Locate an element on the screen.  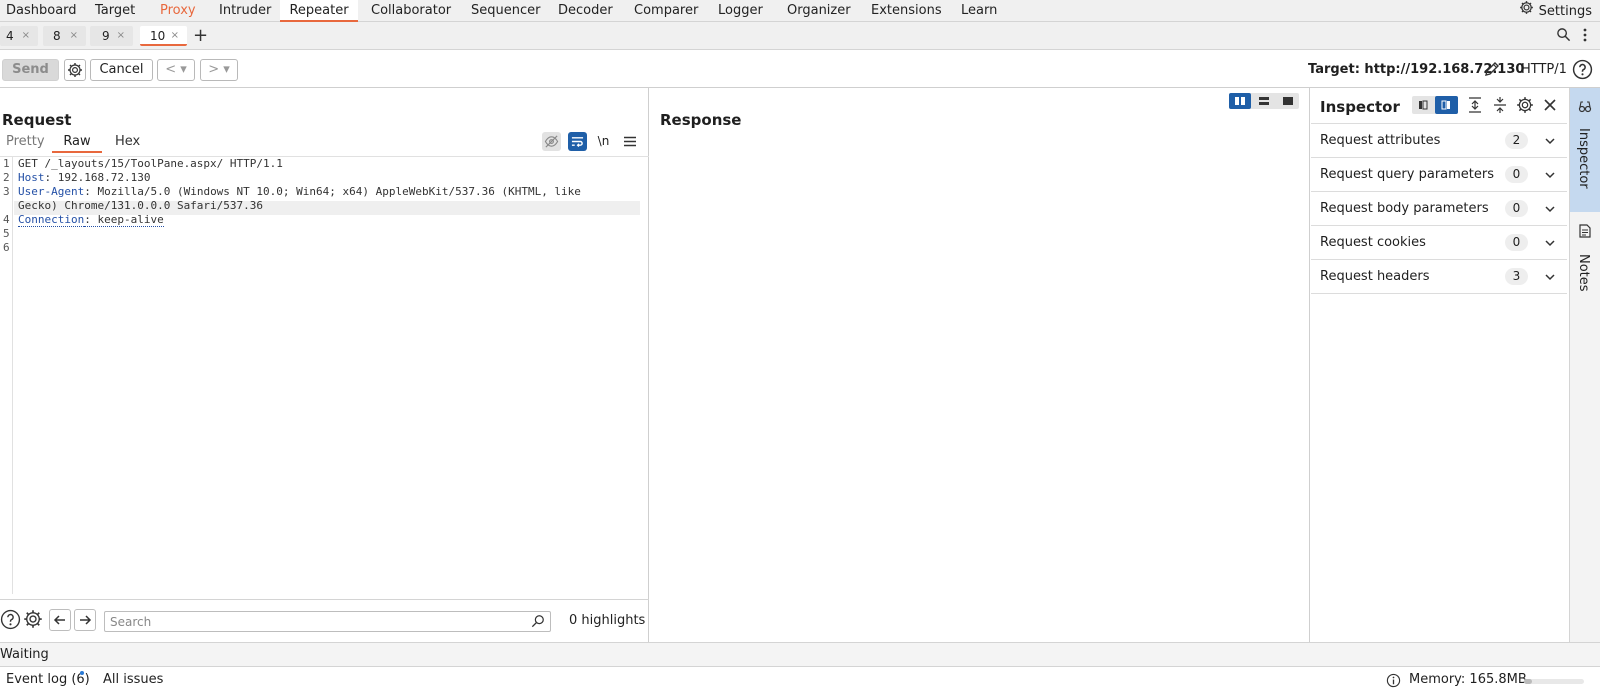
inspector-title: Inspector is located at coordinates (1360, 107).